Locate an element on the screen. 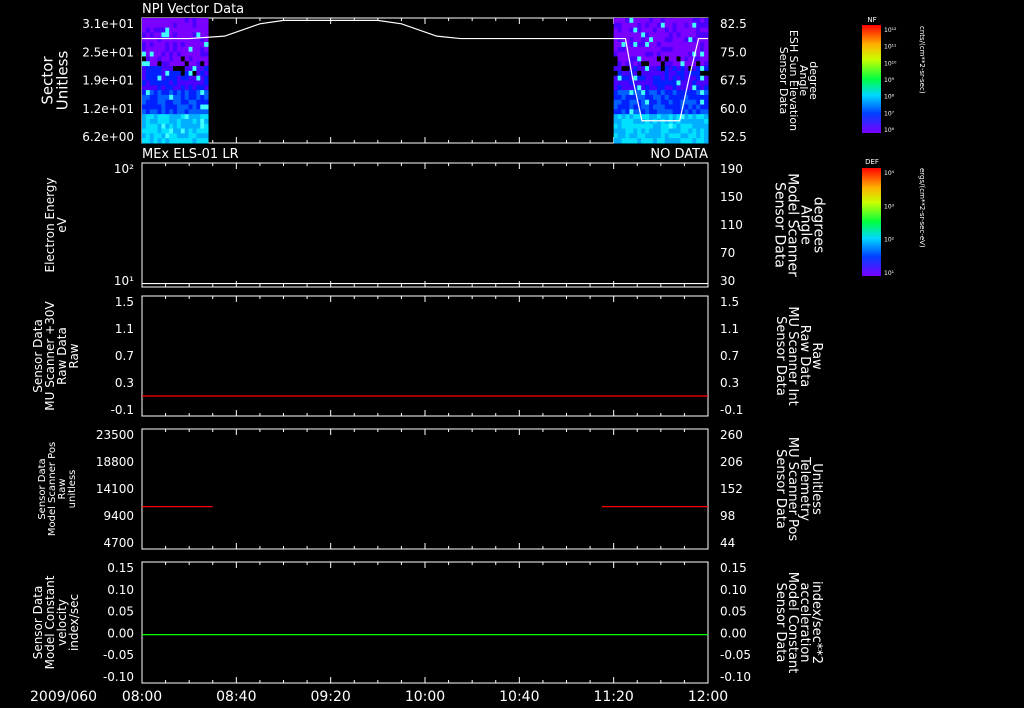 Image resolution: width=1024 pixels, height=708 pixels. right-tick-label: 0.00 is located at coordinates (733, 633).